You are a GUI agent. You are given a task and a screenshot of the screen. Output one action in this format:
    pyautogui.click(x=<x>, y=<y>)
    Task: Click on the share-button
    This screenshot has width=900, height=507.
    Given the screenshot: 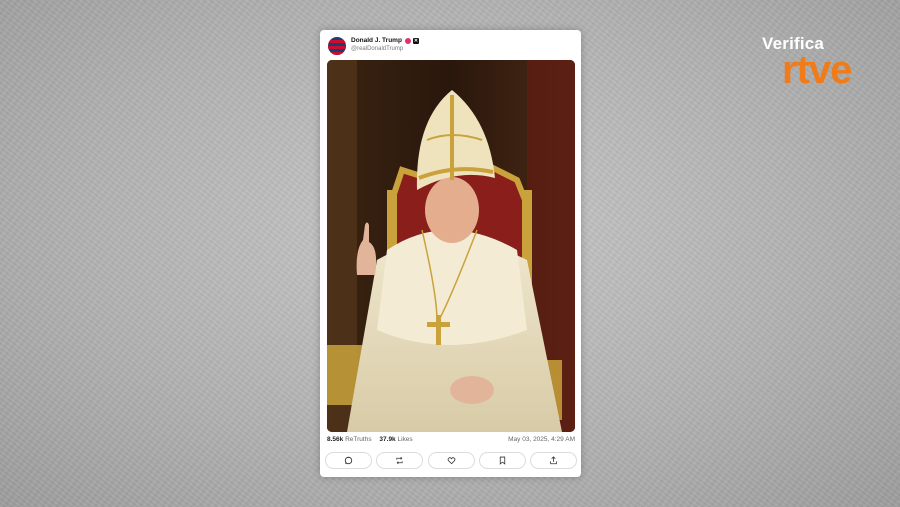 What is the action you would take?
    pyautogui.click(x=553, y=460)
    